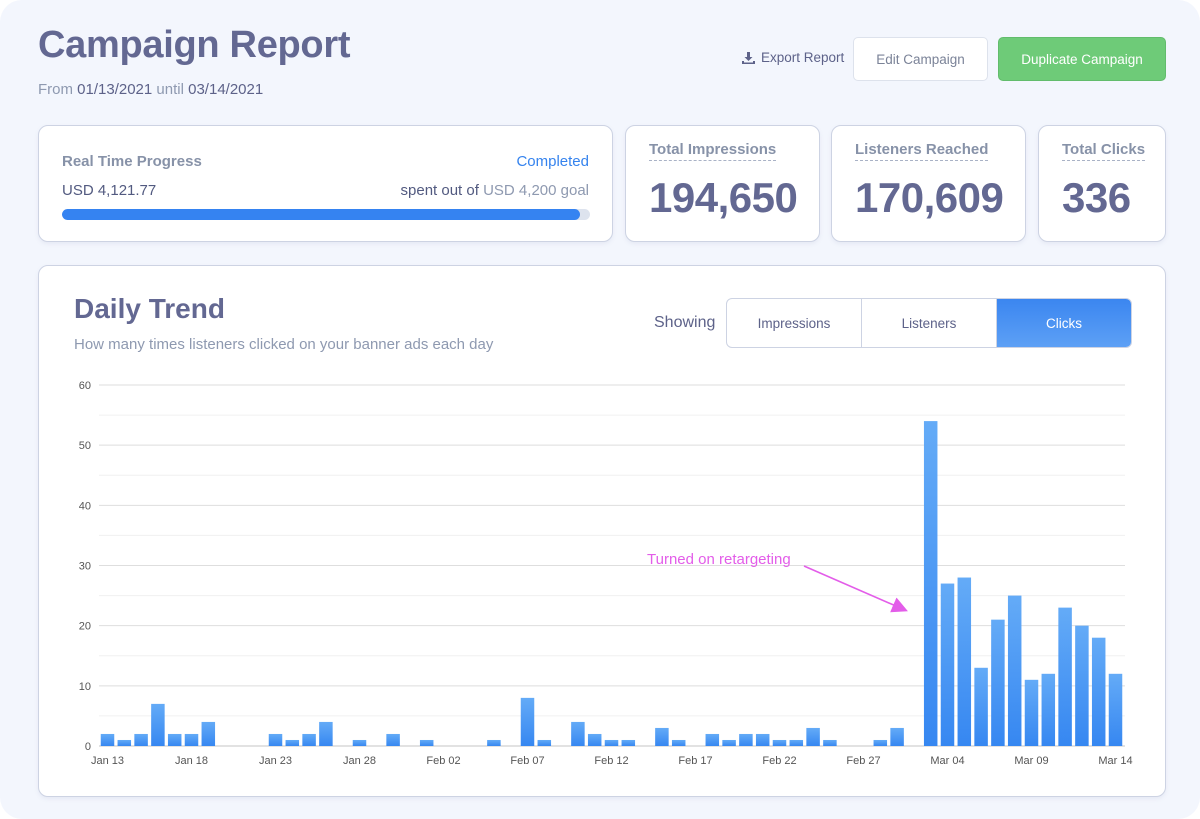  What do you see at coordinates (191, 761) in the screenshot?
I see `x-tick-label: Jan 18` at bounding box center [191, 761].